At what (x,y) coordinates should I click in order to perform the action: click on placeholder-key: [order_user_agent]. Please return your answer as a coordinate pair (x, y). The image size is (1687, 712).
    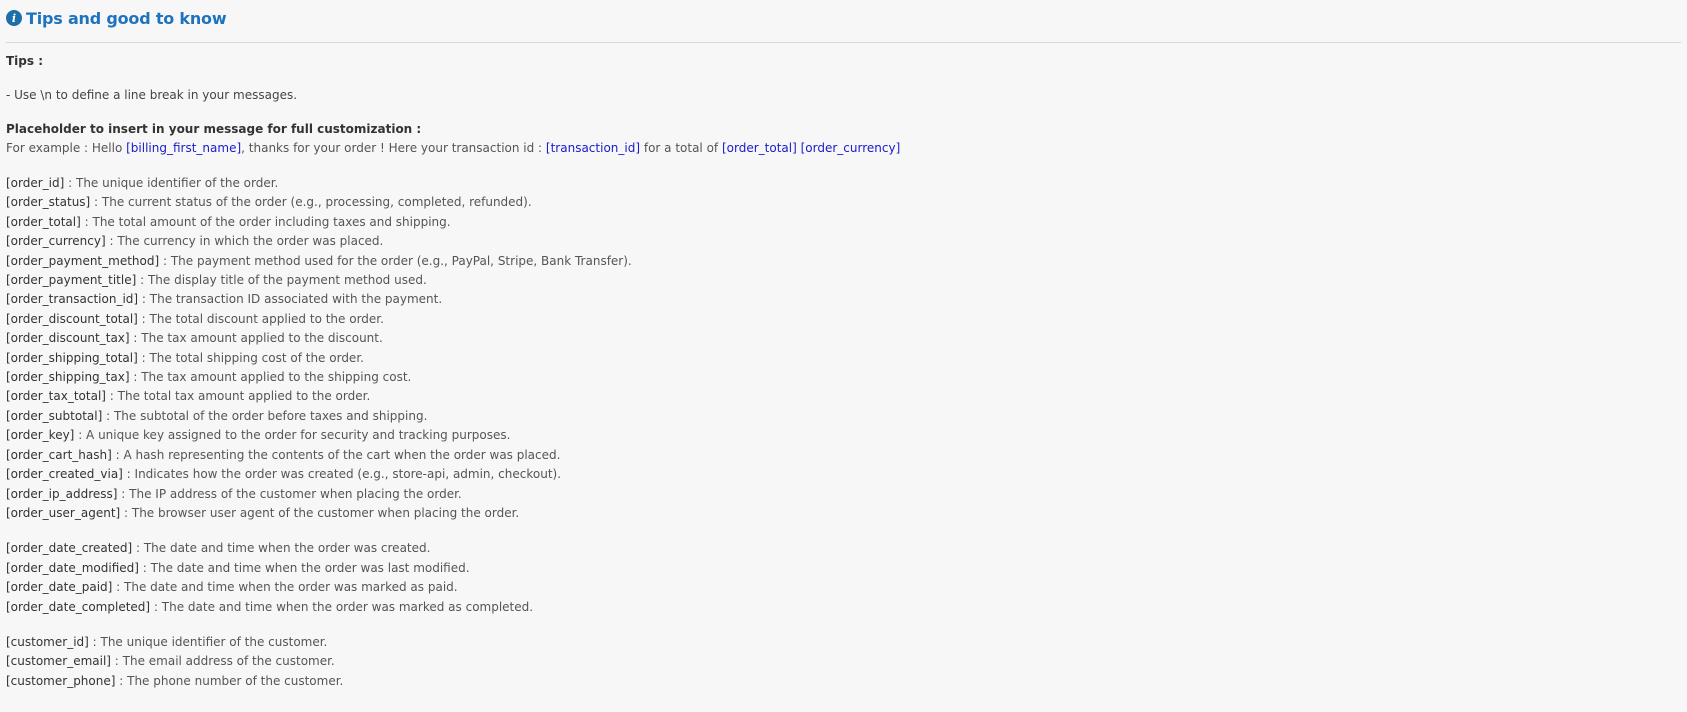
    Looking at the image, I should click on (63, 512).